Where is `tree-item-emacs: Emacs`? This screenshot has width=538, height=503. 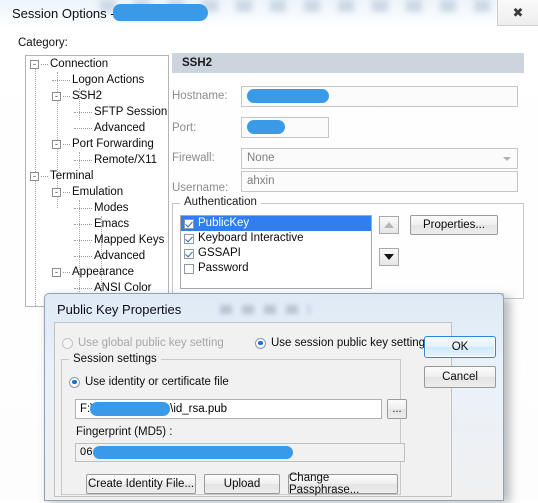 tree-item-emacs: Emacs is located at coordinates (97, 224).